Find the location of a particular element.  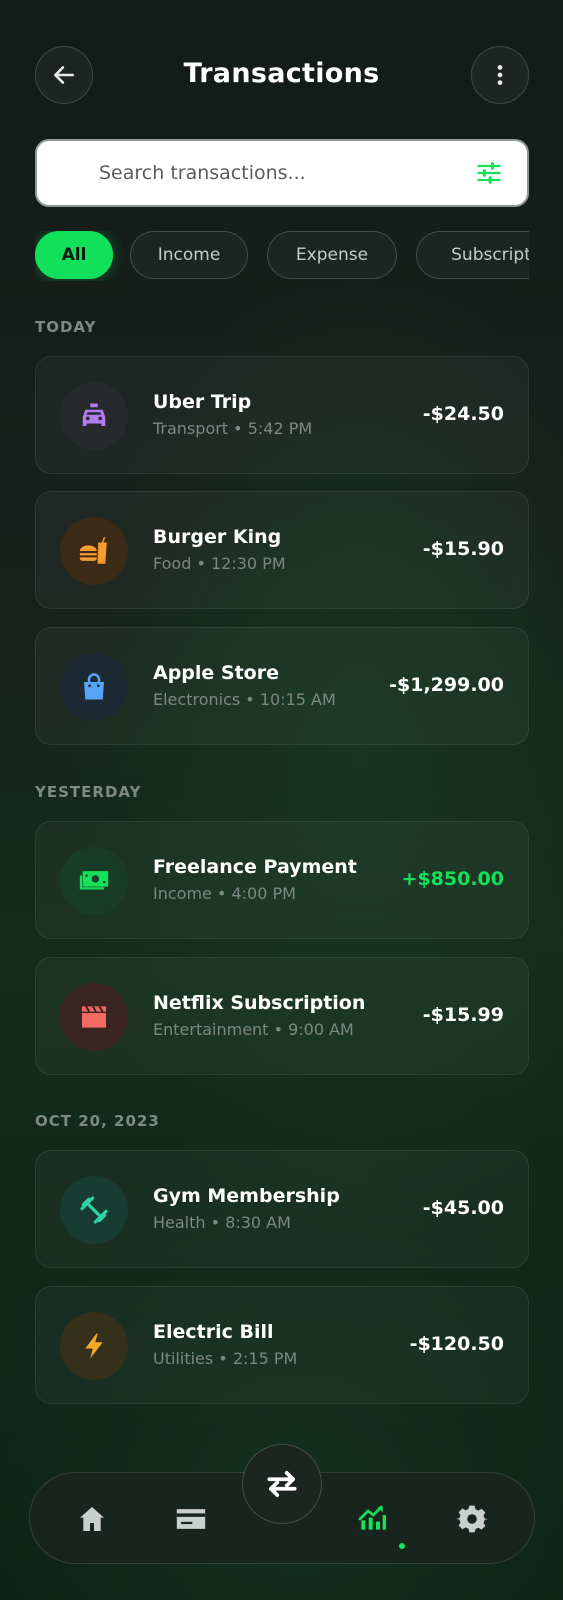

transaction-amount: +$850.00 is located at coordinates (452, 879).